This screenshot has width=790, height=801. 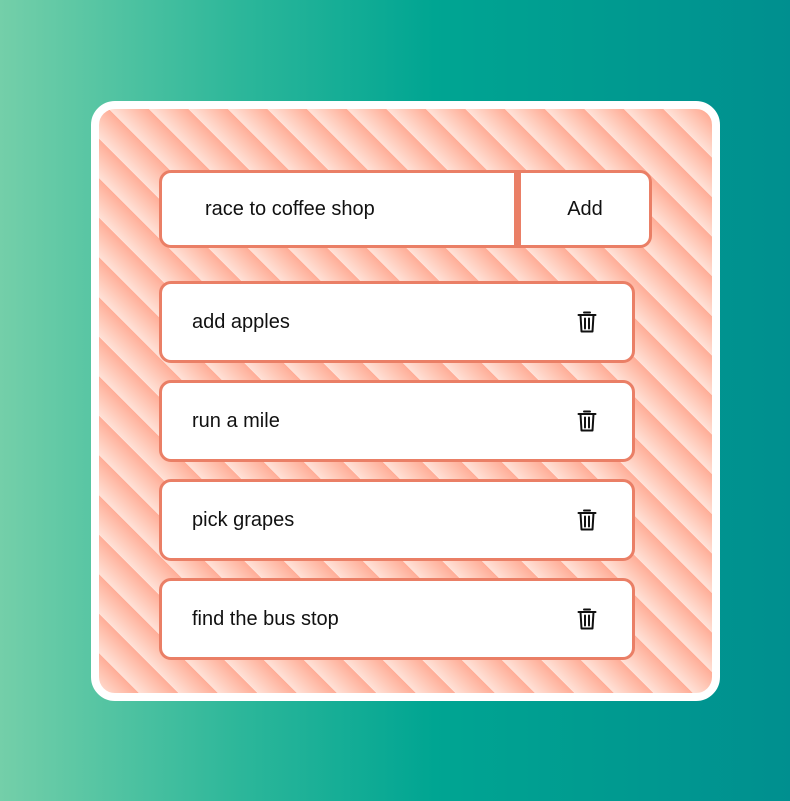 What do you see at coordinates (236, 420) in the screenshot?
I see `task-label: run a mile` at bounding box center [236, 420].